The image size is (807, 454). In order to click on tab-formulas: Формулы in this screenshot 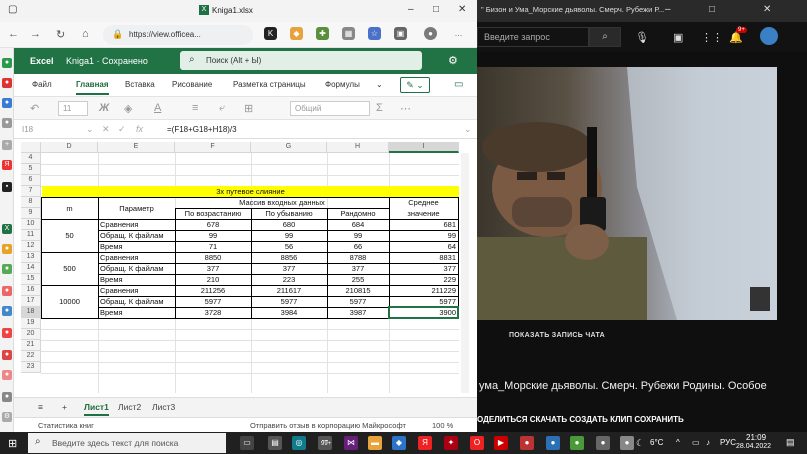, I will do `click(342, 84)`.